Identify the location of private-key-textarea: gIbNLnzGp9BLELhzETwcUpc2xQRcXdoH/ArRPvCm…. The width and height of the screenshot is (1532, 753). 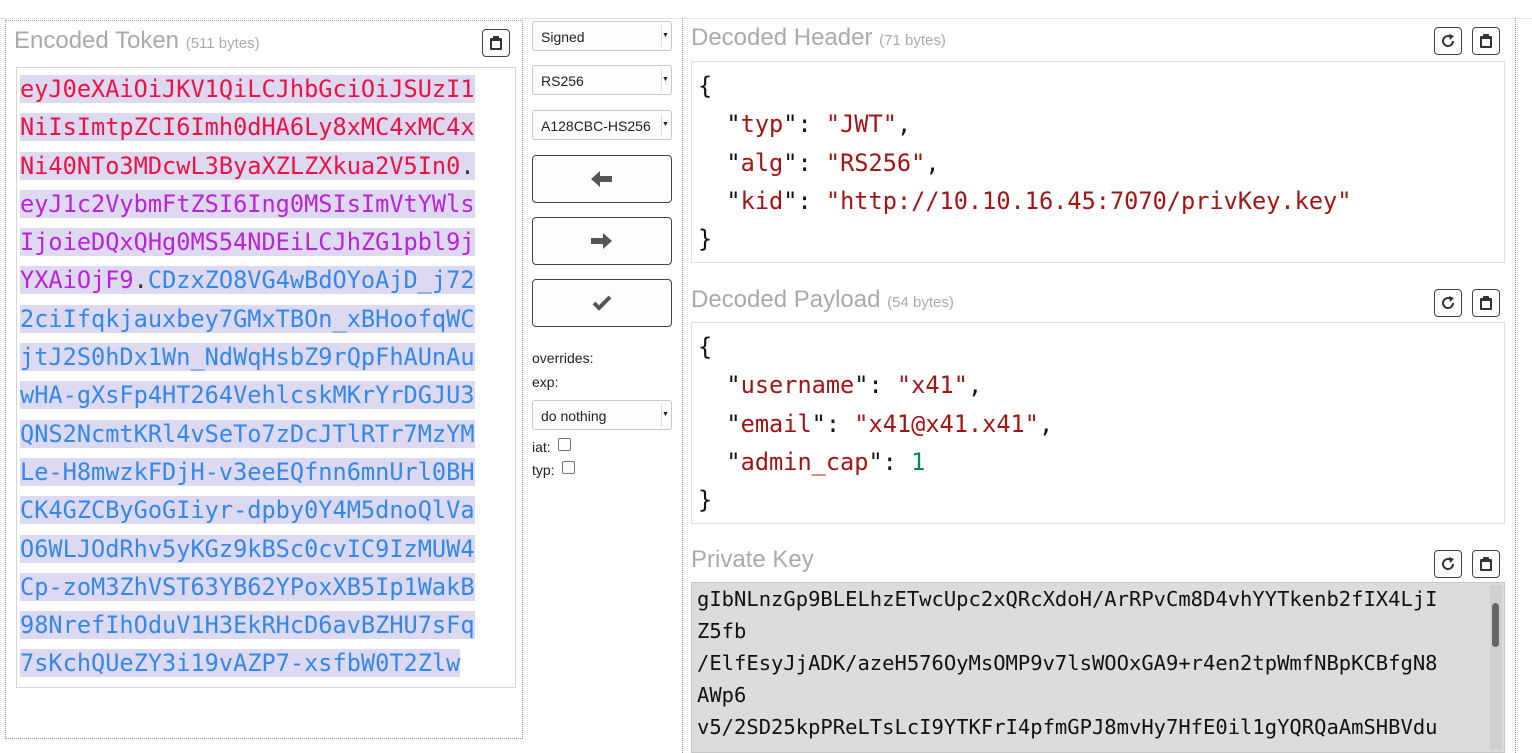
(1098, 667).